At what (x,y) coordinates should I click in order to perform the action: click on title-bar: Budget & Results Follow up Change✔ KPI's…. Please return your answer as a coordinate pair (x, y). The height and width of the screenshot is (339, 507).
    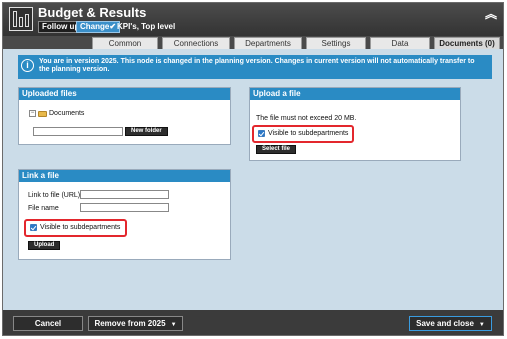
    Looking at the image, I should click on (253, 19).